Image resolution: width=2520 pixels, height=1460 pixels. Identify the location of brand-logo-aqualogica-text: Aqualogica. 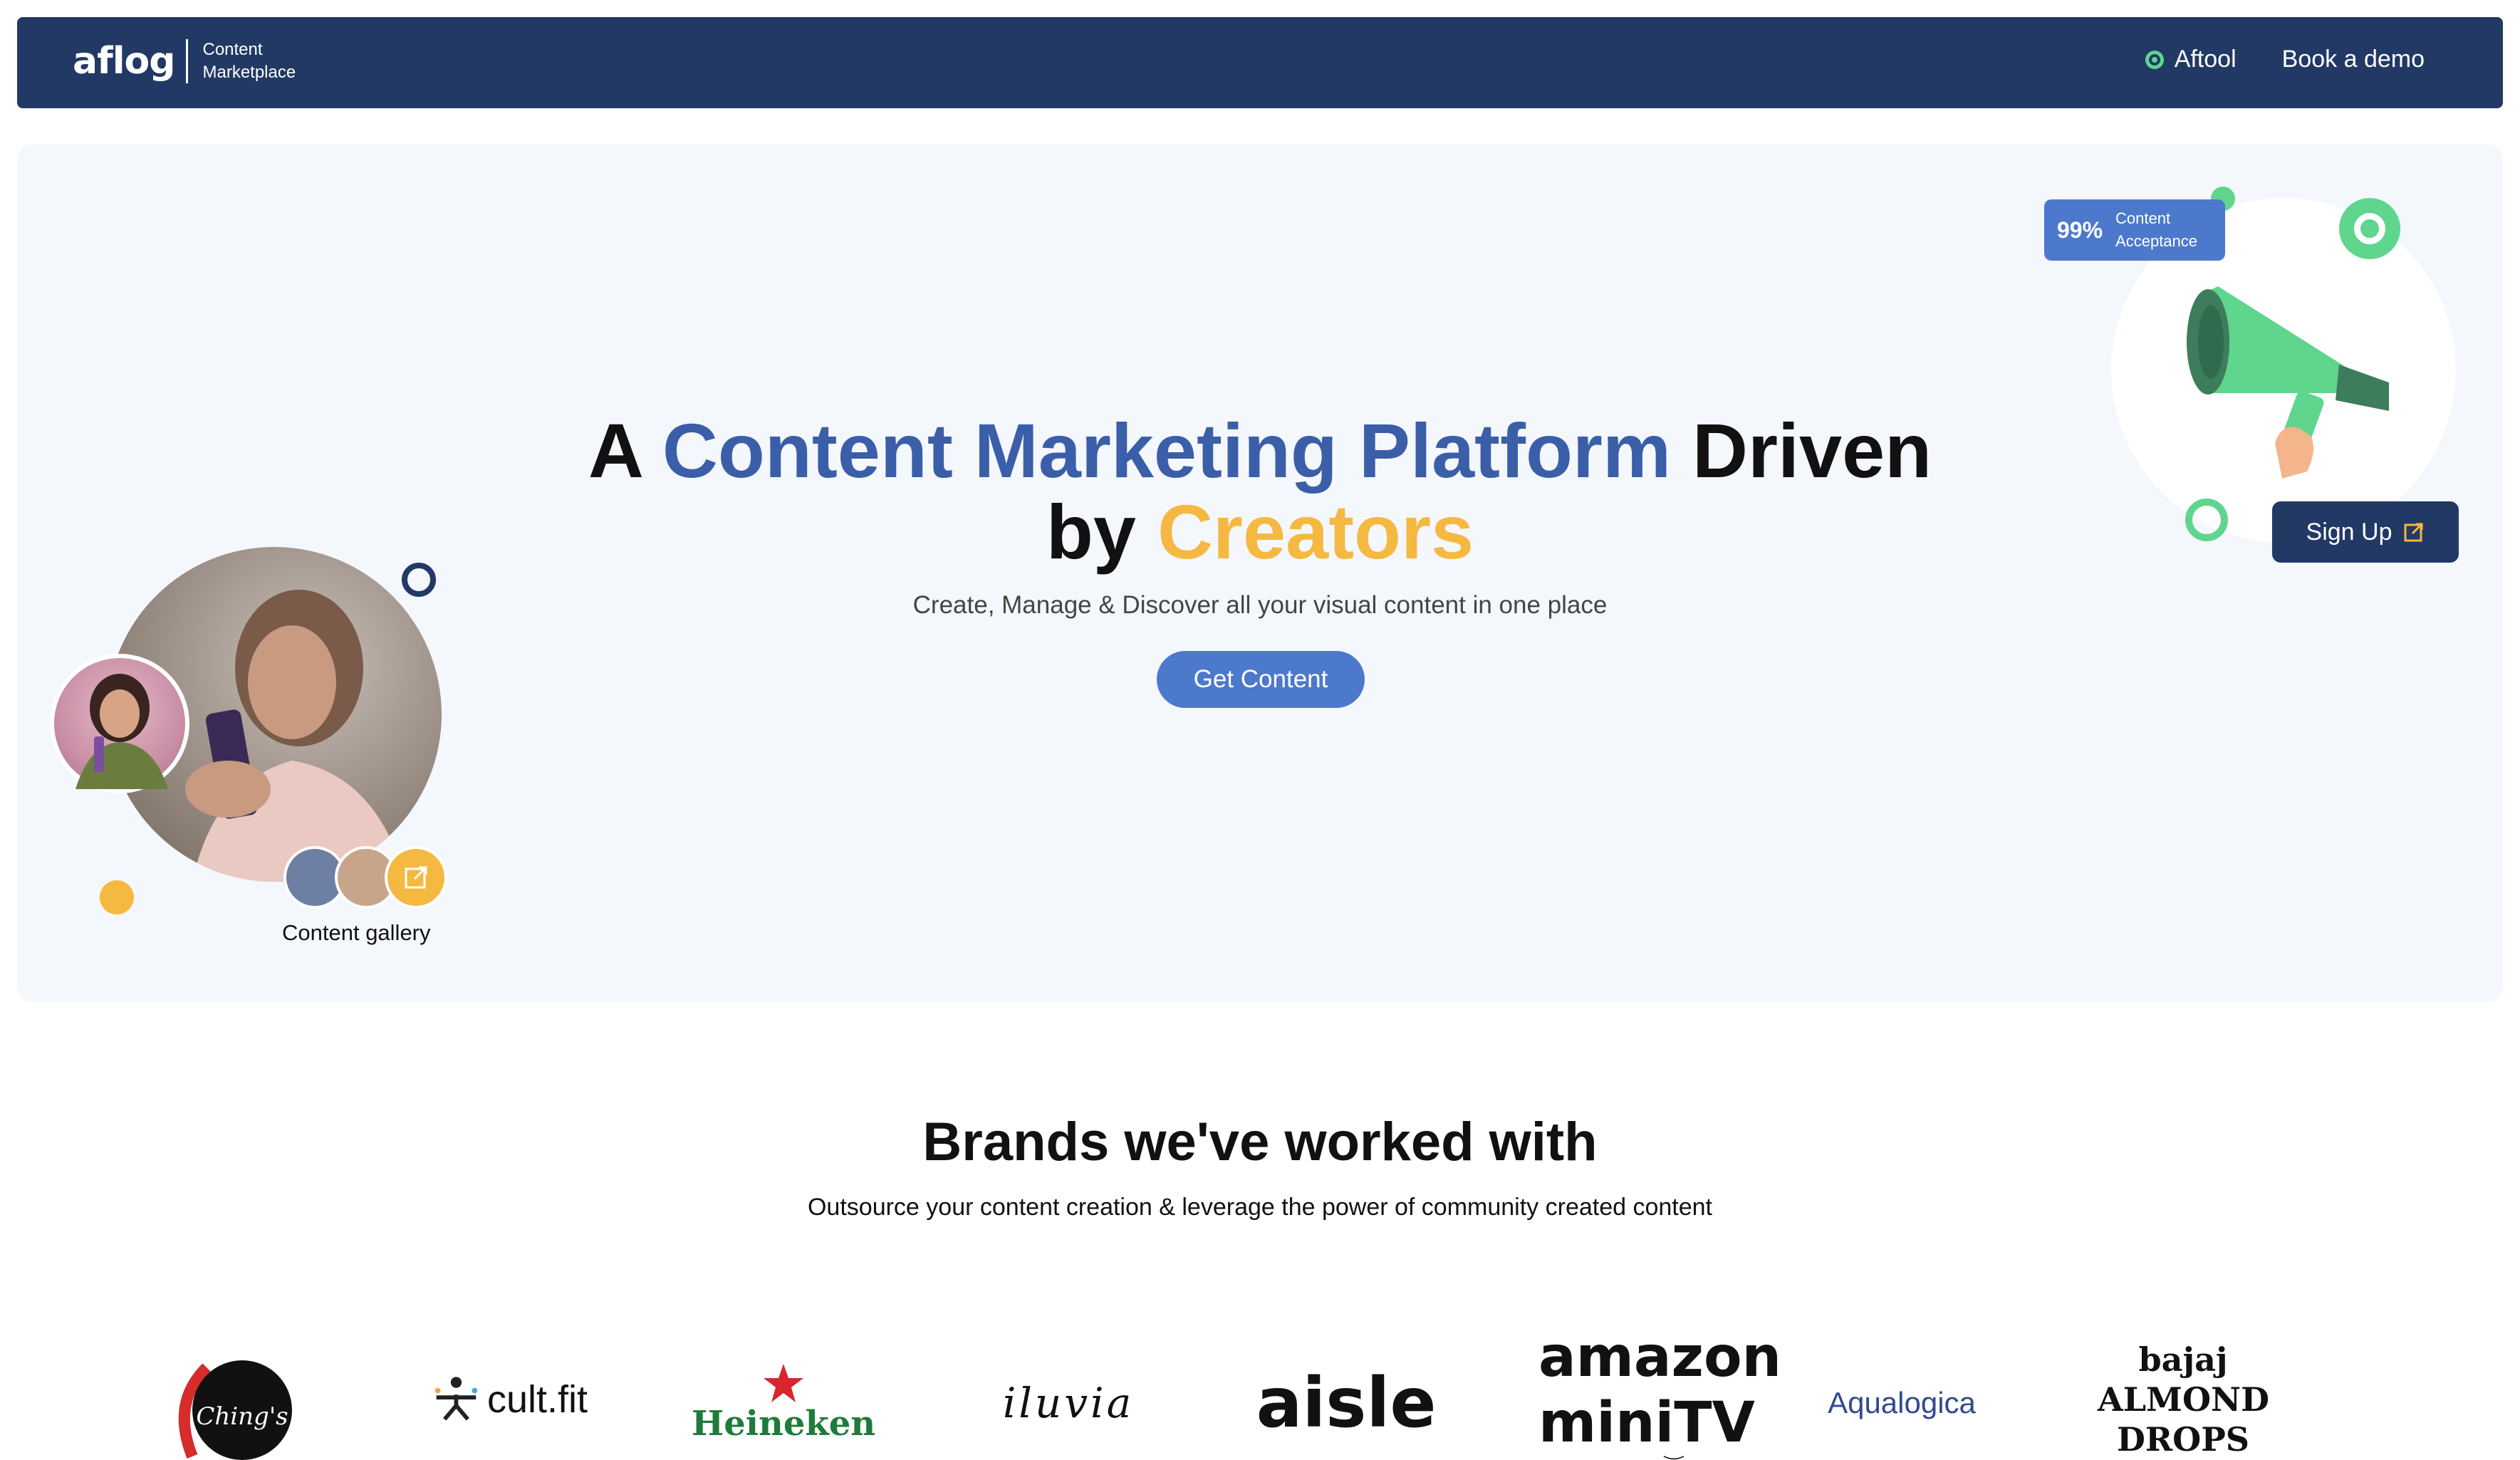
(1902, 1402).